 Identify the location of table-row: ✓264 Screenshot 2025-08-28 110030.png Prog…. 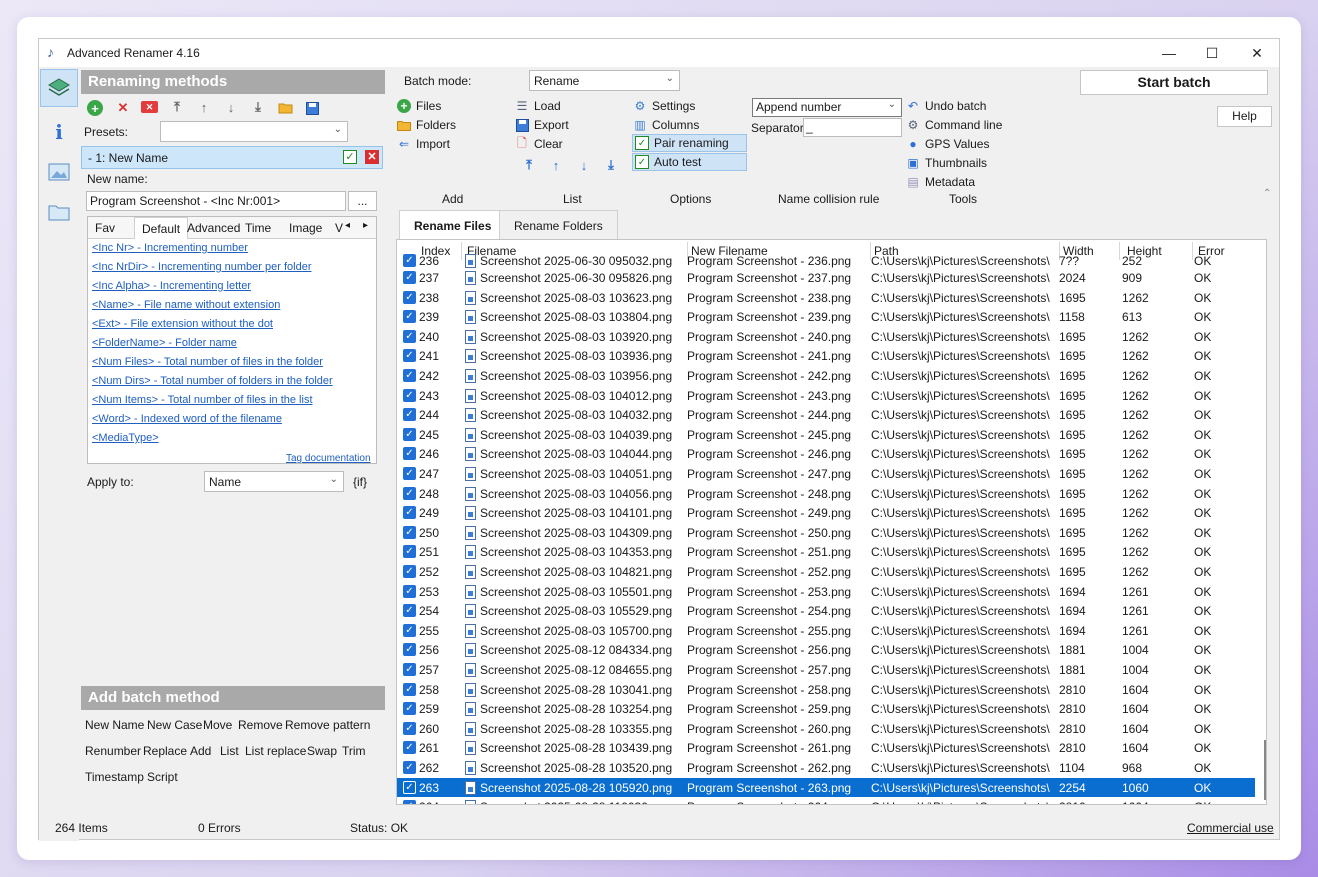
(826, 800).